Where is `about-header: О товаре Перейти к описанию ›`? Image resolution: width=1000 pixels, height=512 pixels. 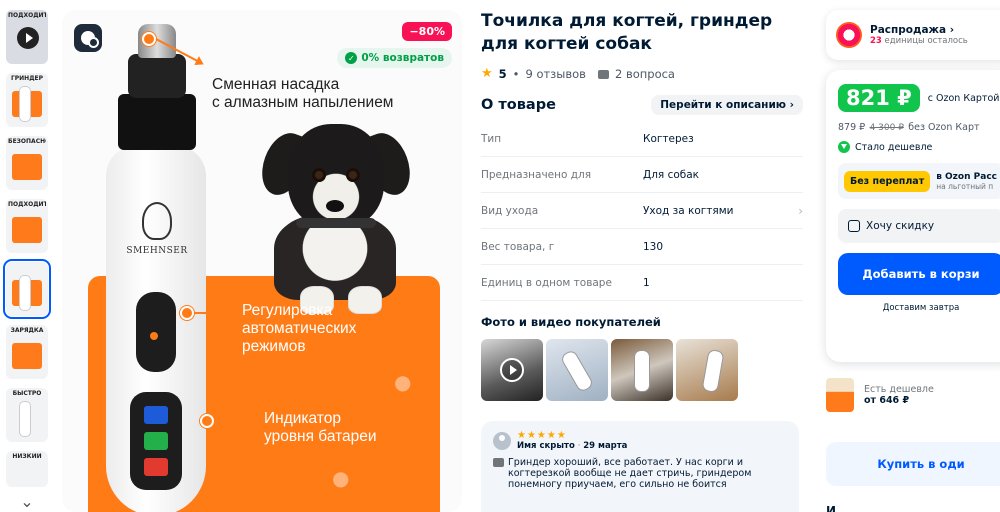
about-header: О товаре Перейти к описанию › is located at coordinates (642, 105).